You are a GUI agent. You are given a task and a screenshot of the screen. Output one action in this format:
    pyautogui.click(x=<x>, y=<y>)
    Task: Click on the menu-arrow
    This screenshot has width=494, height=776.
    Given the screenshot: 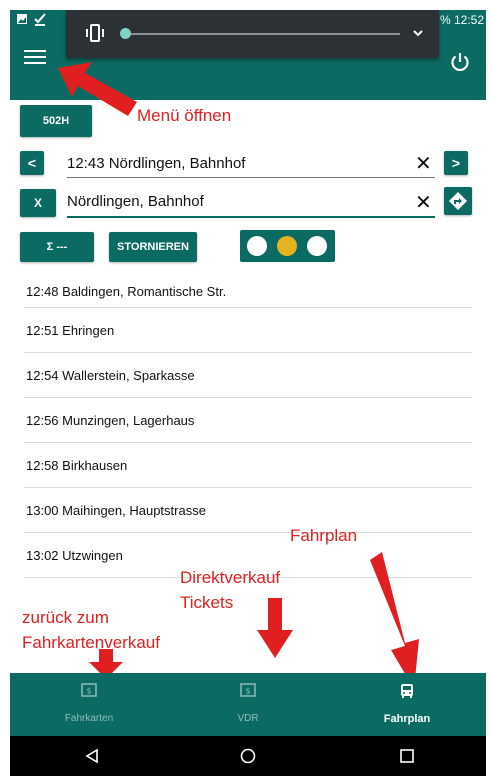 What is the action you would take?
    pyautogui.click(x=97, y=89)
    